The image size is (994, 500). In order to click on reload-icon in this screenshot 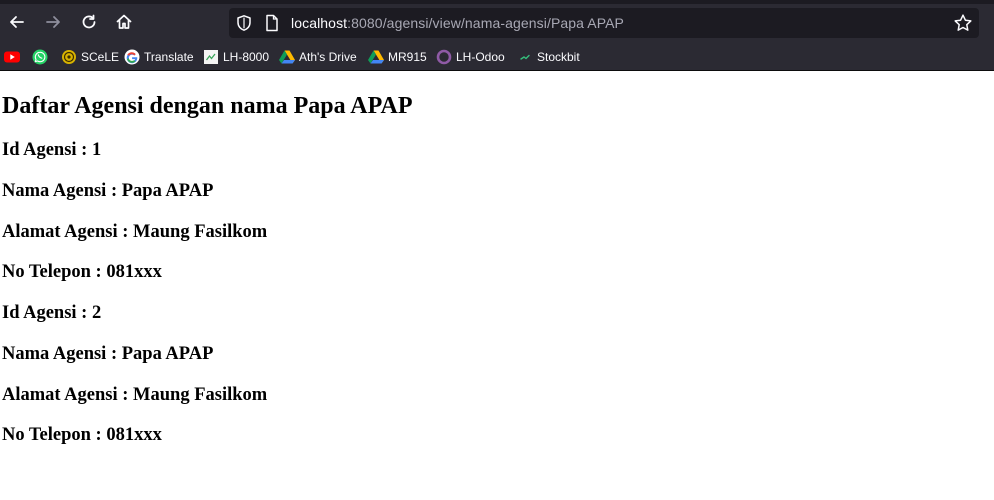, I will do `click(89, 21)`.